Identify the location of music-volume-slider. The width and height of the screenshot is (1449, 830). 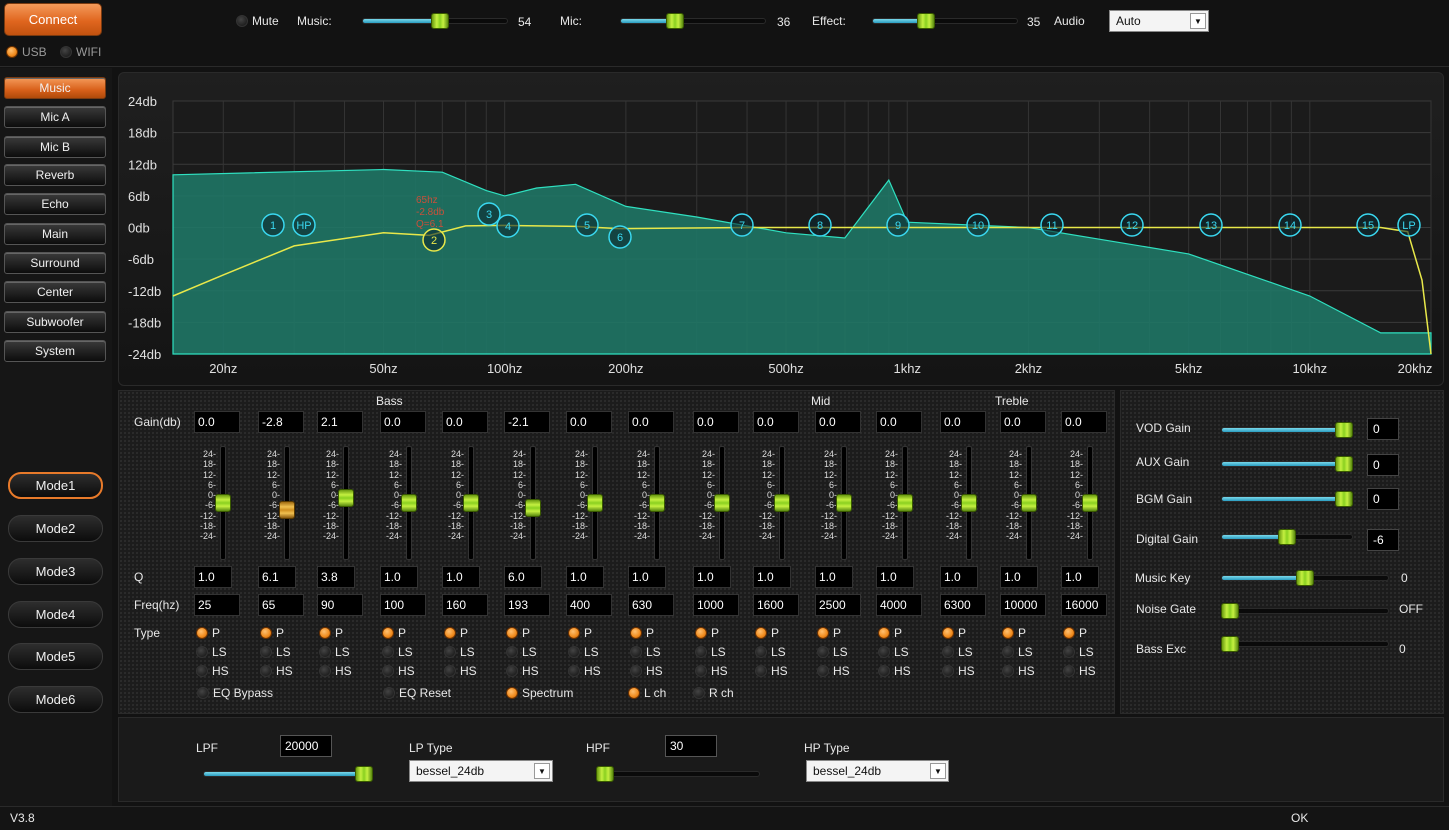
(435, 21).